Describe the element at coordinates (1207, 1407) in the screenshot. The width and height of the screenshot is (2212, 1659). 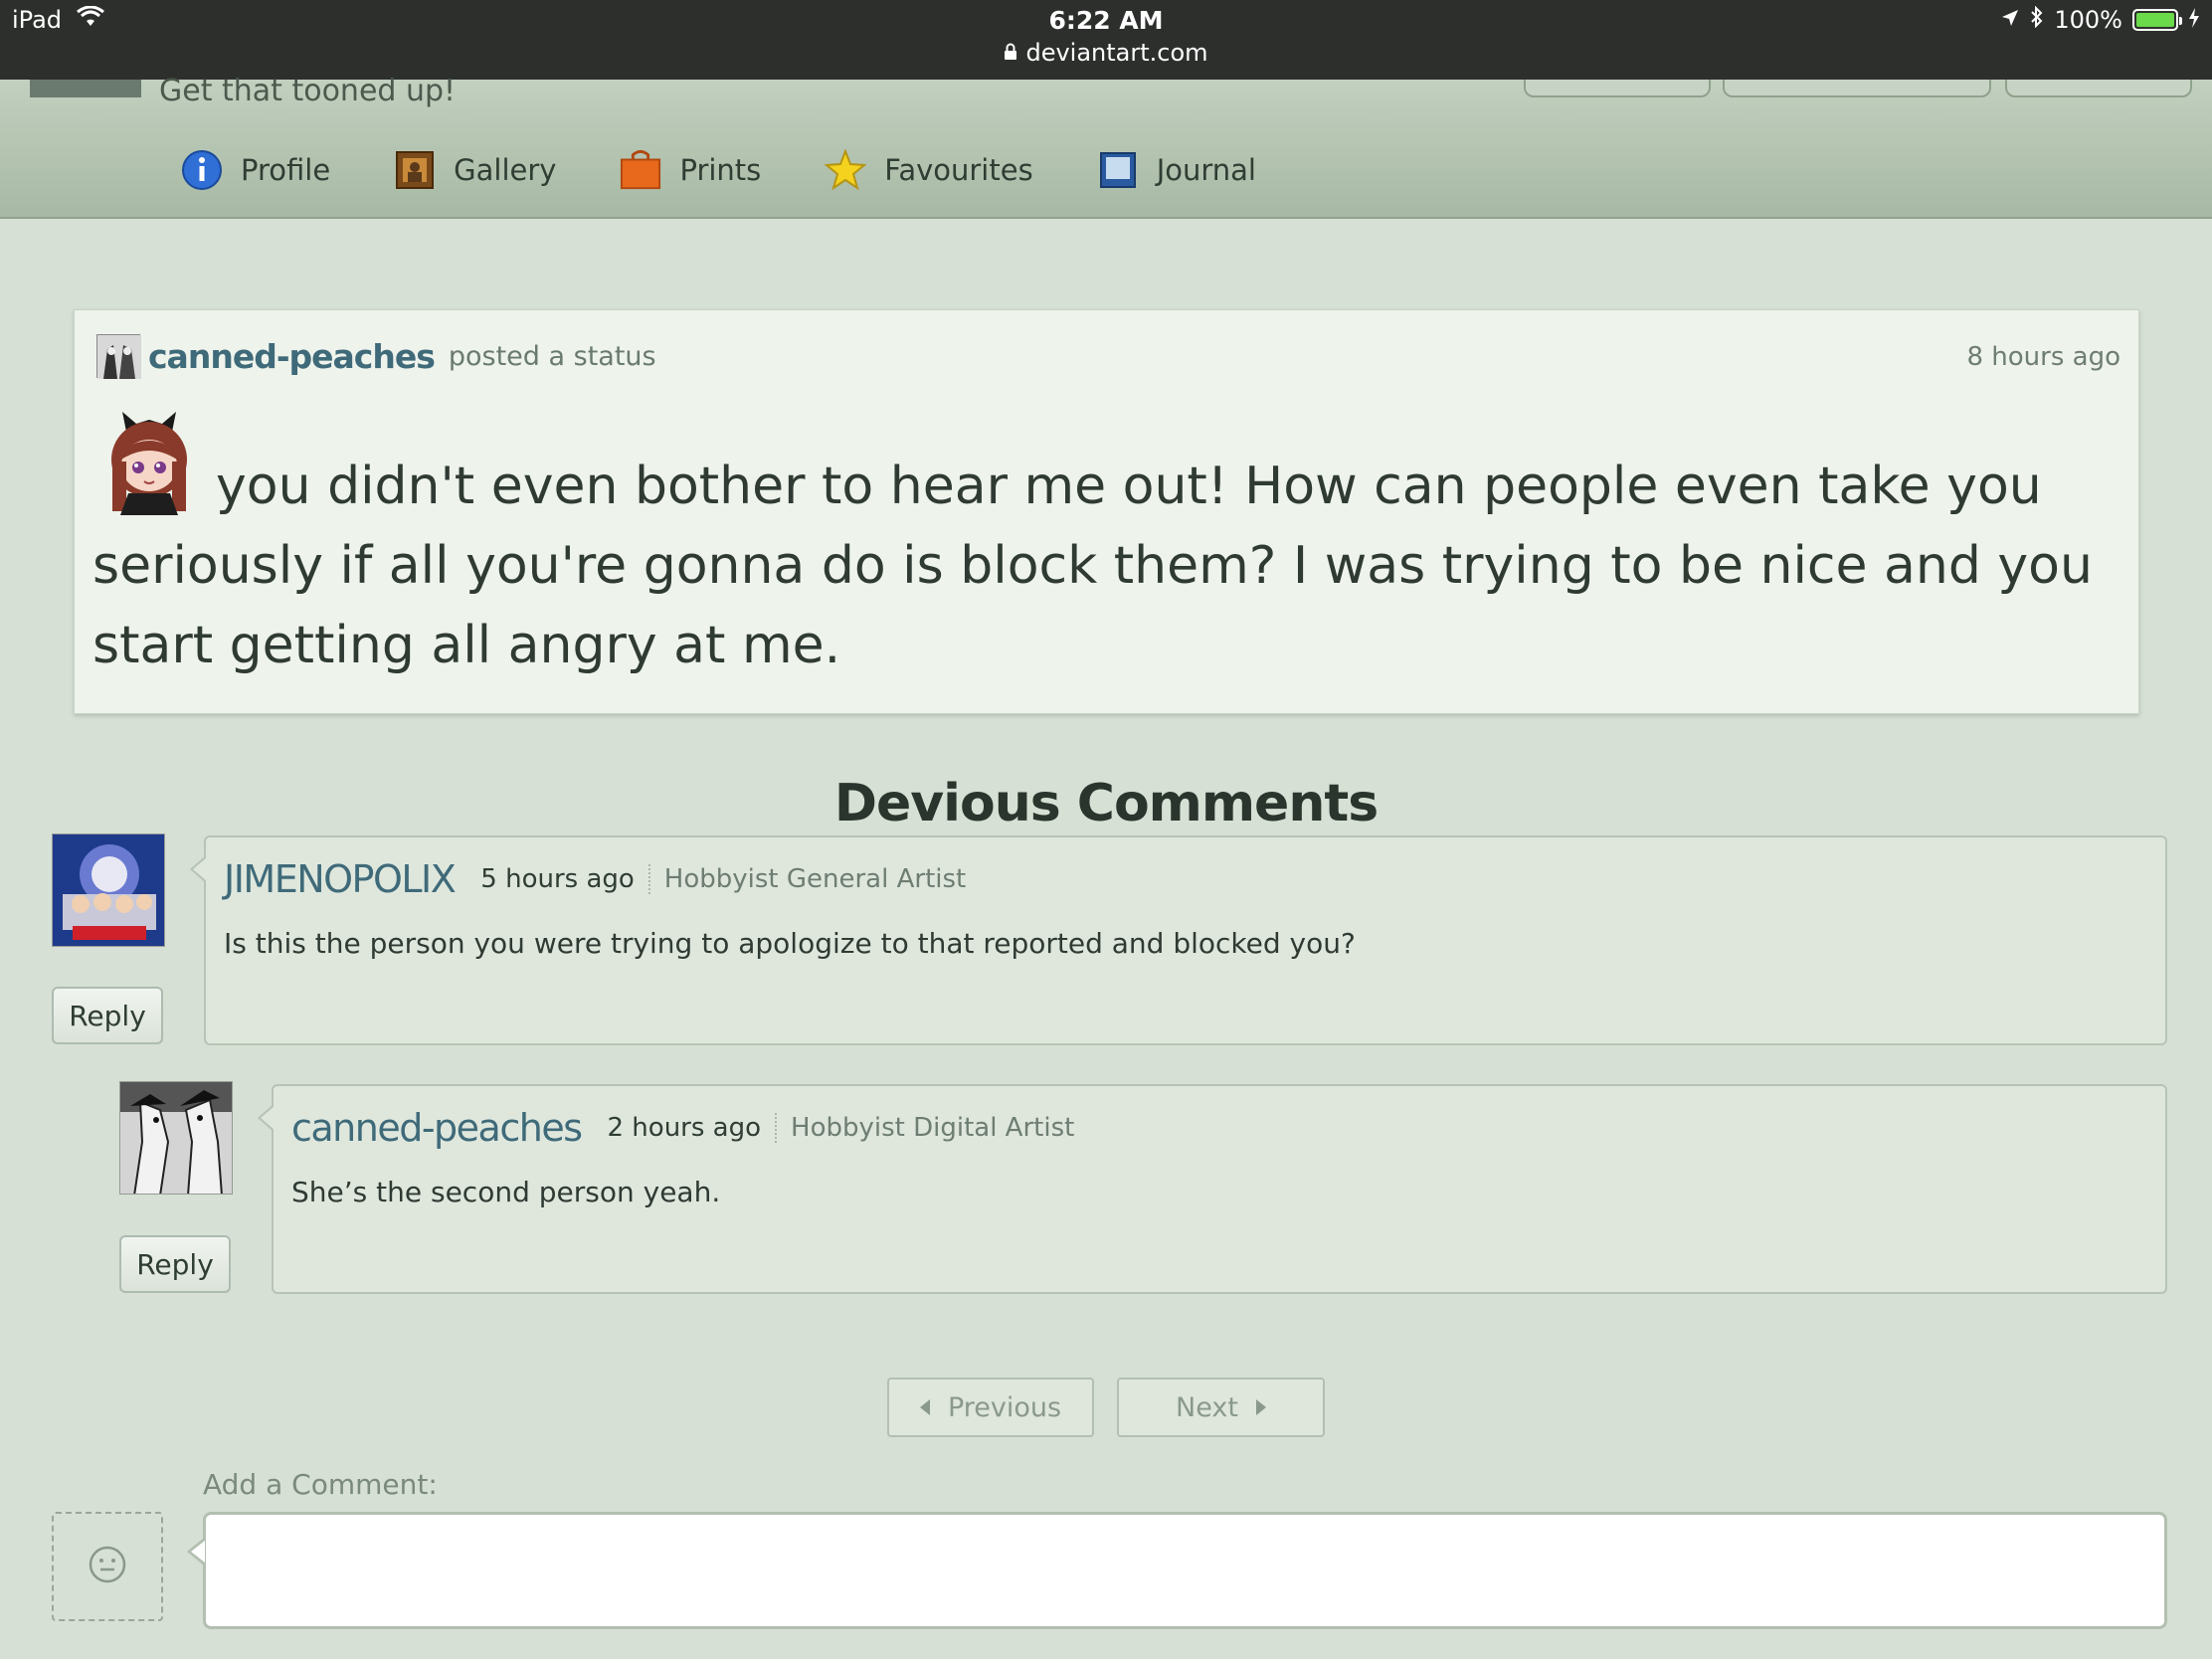
I see `next-label: Next` at that location.